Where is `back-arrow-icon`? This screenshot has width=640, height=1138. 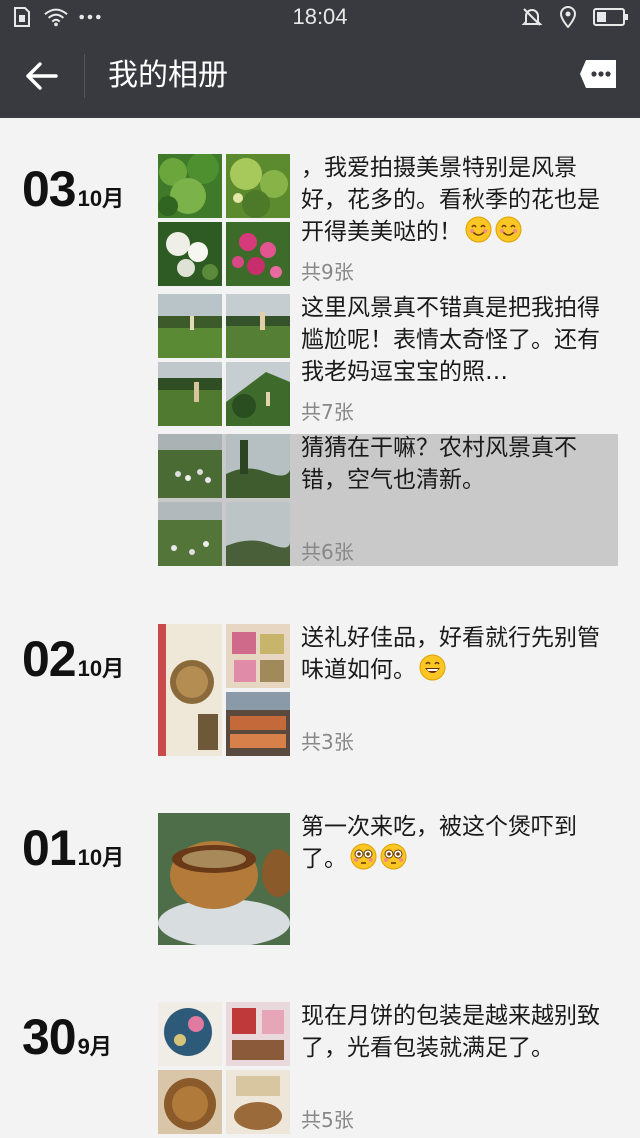
back-arrow-icon is located at coordinates (42, 76).